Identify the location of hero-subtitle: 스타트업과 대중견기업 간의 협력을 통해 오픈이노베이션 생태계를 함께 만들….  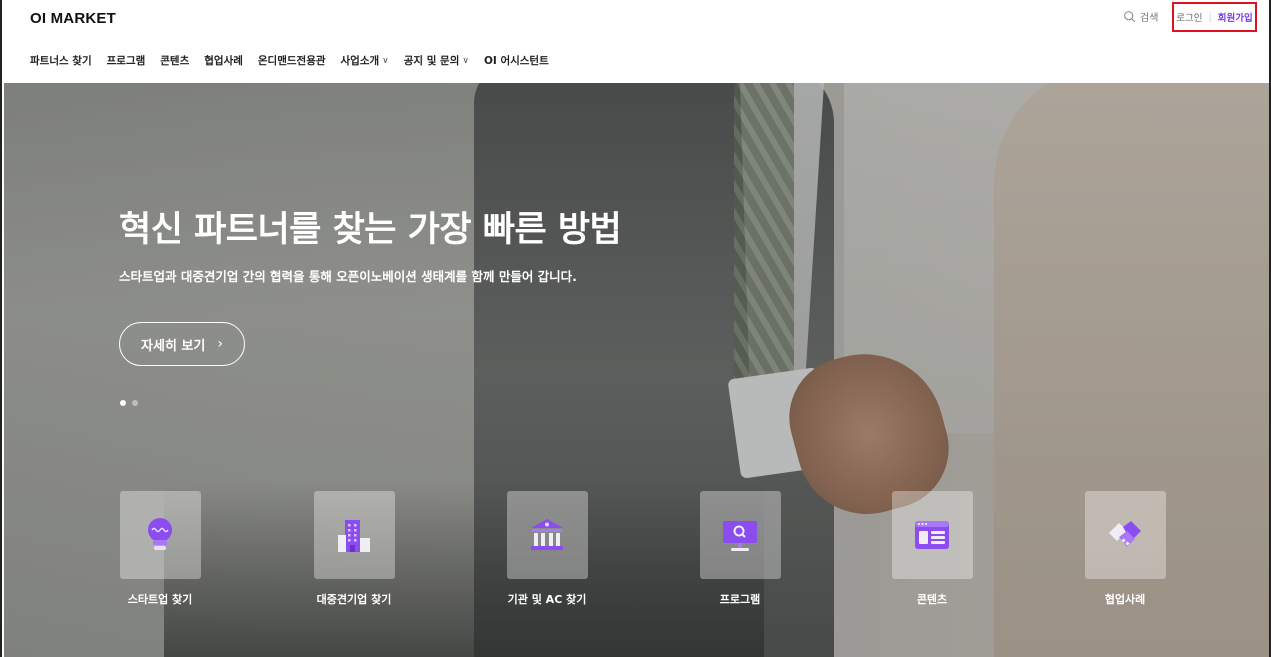
(348, 276).